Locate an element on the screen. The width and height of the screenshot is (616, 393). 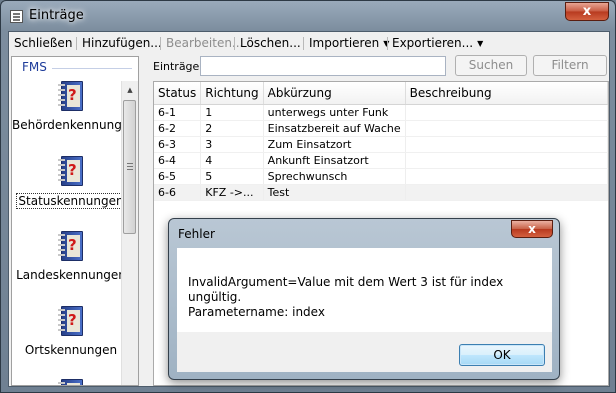
search-button: Suchen is located at coordinates (491, 65).